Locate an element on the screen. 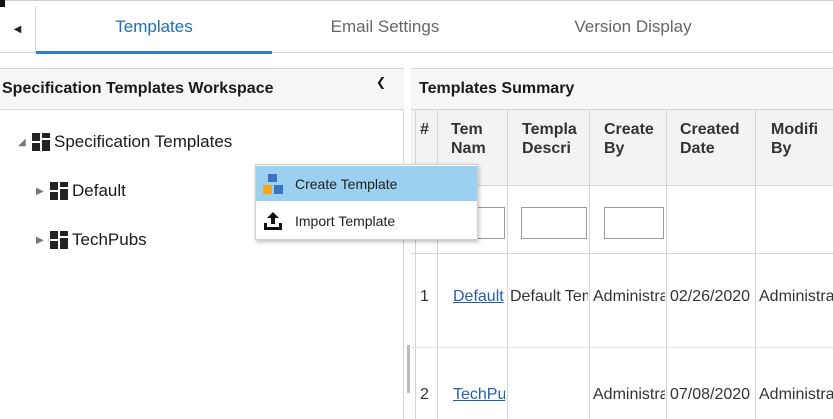 The width and height of the screenshot is (833, 419). active-tab-indicator is located at coordinates (154, 52).